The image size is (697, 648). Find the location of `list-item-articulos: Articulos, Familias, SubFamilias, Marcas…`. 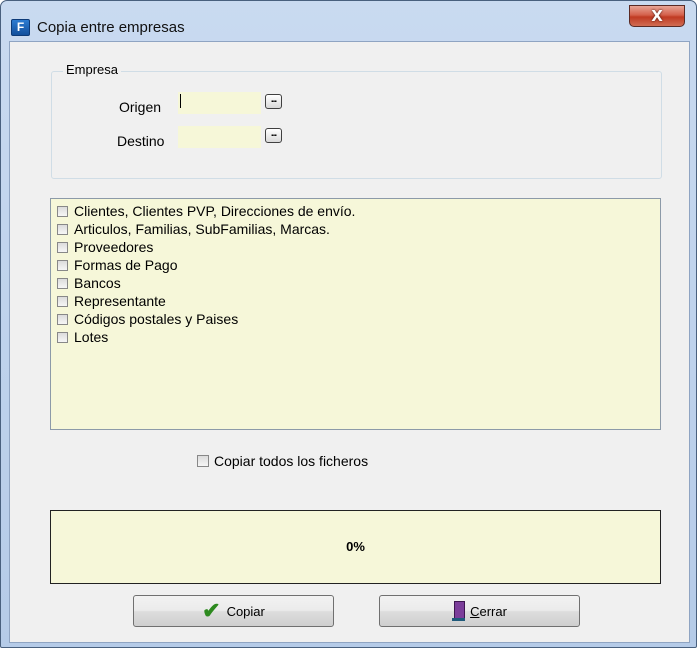

list-item-articulos: Articulos, Familias, SubFamilias, Marcas… is located at coordinates (193, 229).